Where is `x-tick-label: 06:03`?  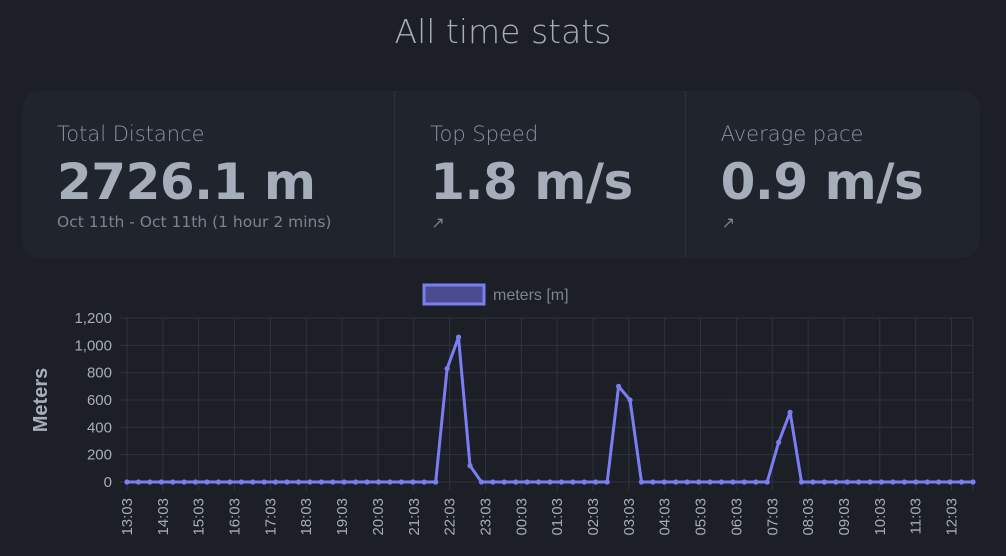
x-tick-label: 06:03 is located at coordinates (736, 517).